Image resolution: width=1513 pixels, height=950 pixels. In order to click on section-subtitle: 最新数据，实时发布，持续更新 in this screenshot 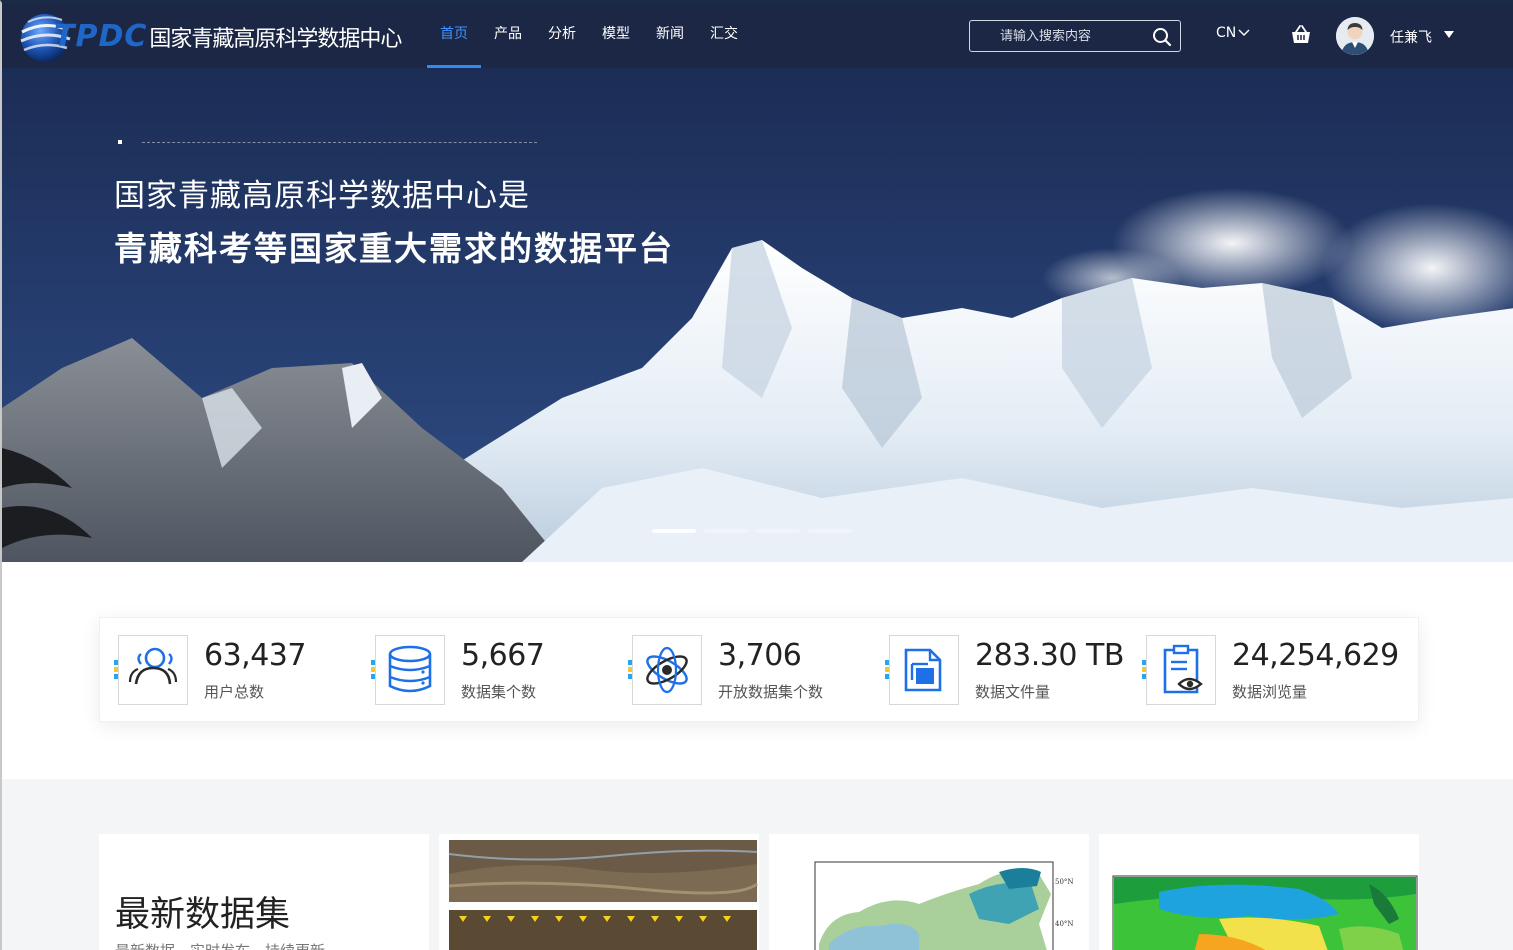, I will do `click(220, 945)`.